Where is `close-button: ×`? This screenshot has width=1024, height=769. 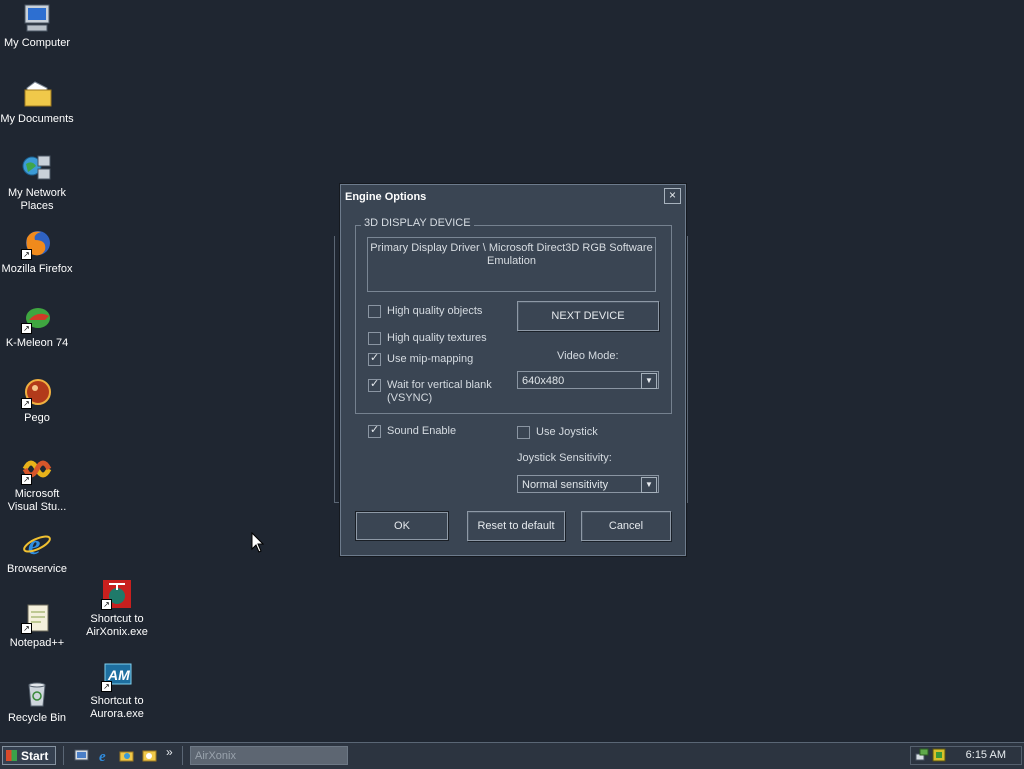 close-button: × is located at coordinates (672, 196).